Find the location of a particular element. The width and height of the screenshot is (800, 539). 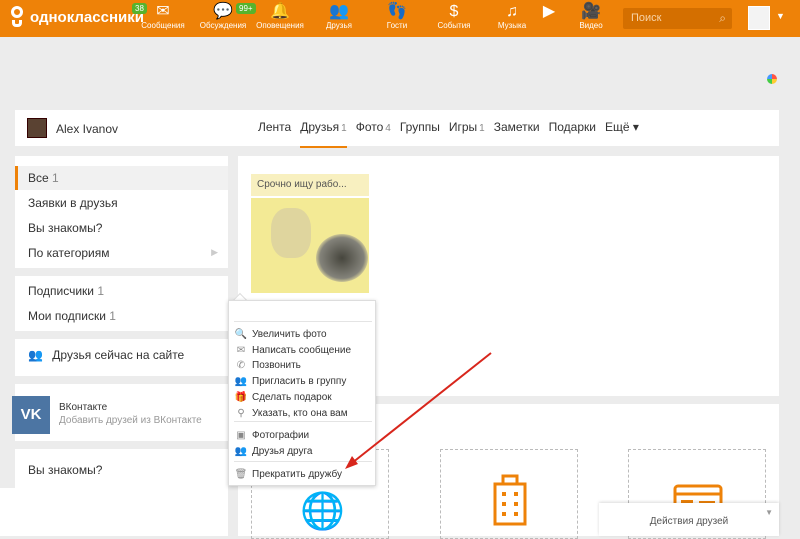

nav-item-8: 🎥 Видео is located at coordinates (591, 16).